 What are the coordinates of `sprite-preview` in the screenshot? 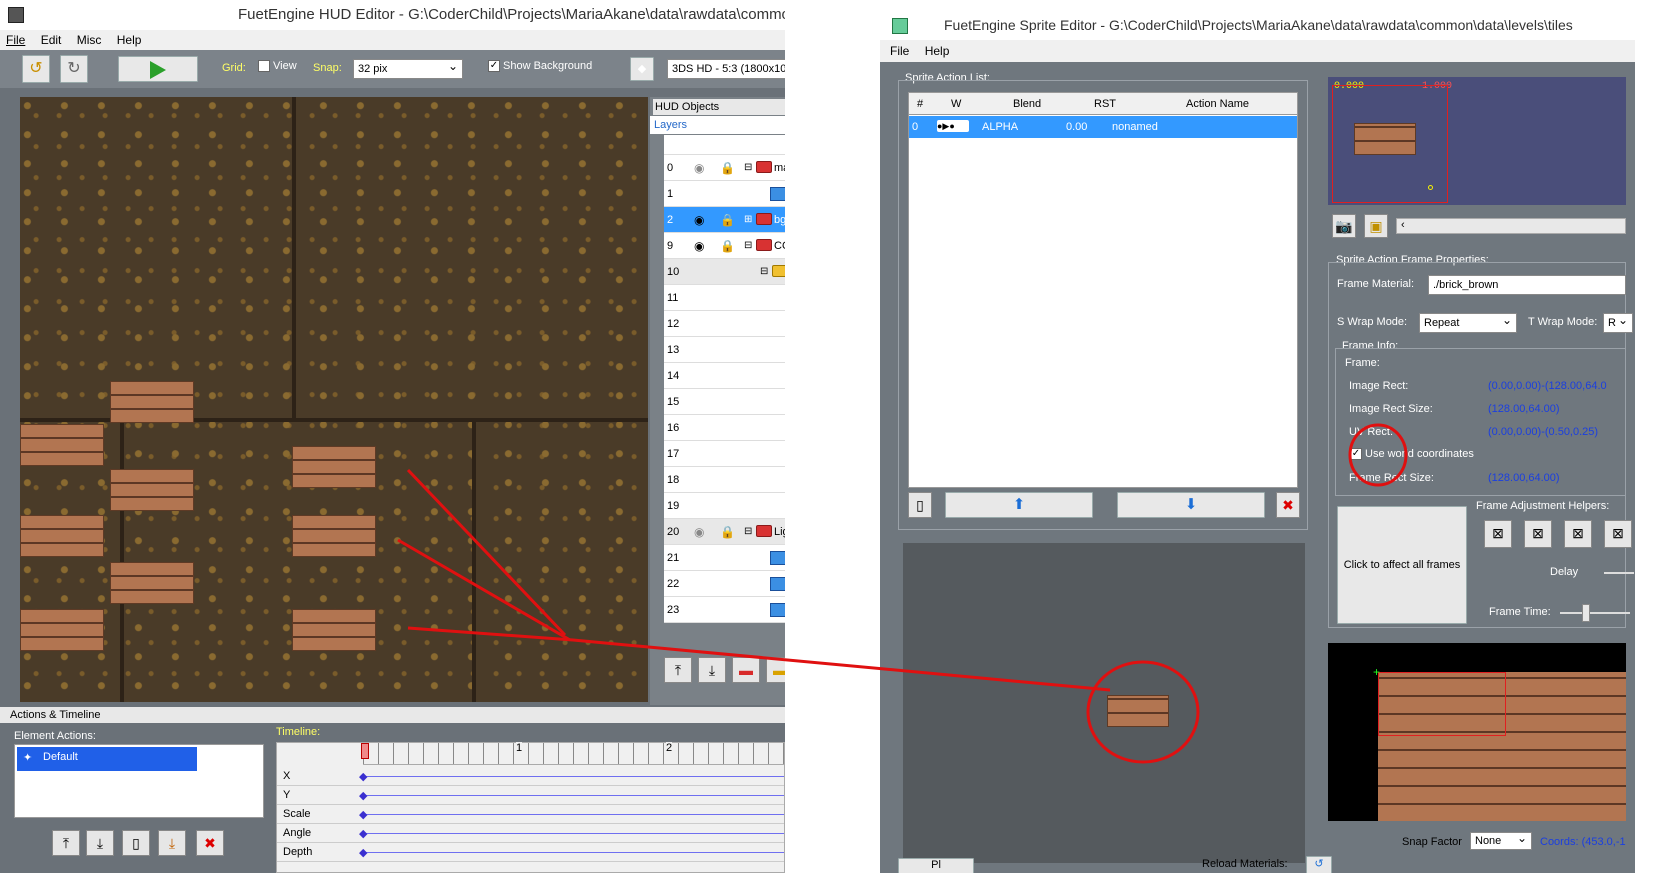 It's located at (1104, 703).